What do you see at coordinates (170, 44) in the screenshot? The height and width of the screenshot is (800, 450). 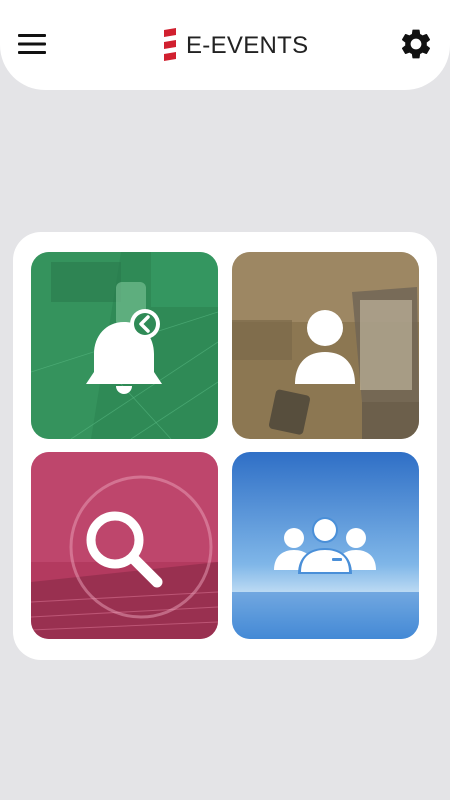 I see `logo-icon` at bounding box center [170, 44].